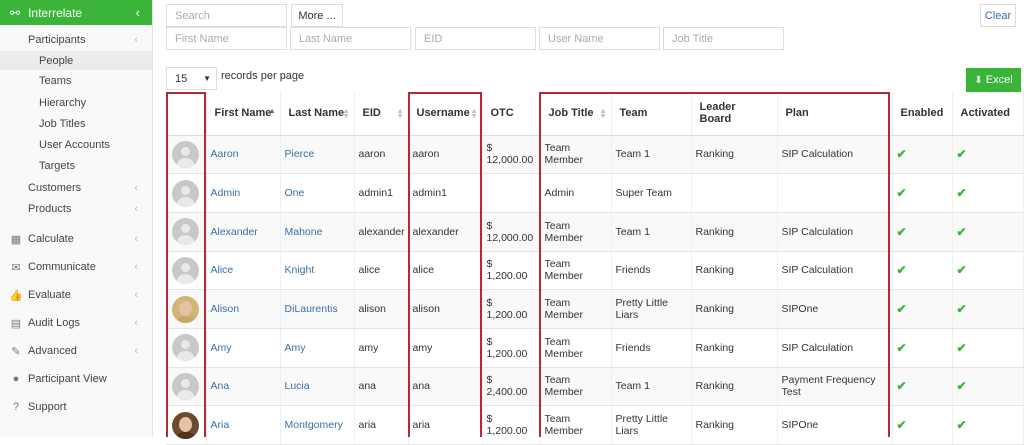  I want to click on records-per-page-select: 15 ▼, so click(191, 78).